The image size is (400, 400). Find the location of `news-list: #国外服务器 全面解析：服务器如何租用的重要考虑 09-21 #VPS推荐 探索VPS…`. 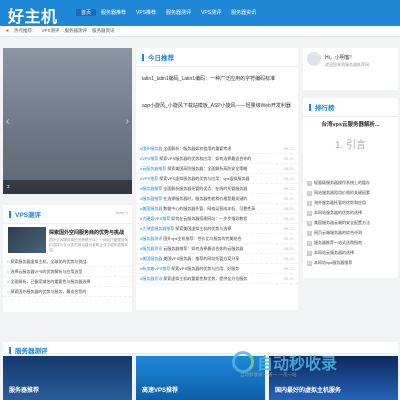

news-list: #国外服务器 全面解析：服务器如何租用的重要考虑 09-21 #VPS推荐 探索VPS… is located at coordinates (217, 214).